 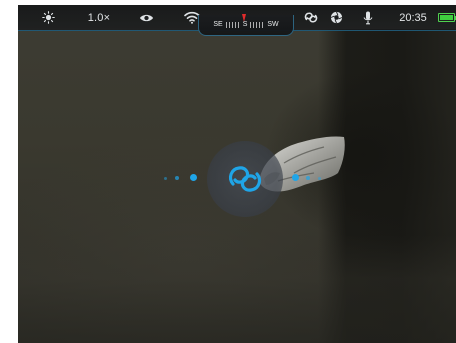 I want to click on display-mode-button, so click(x=146, y=17).